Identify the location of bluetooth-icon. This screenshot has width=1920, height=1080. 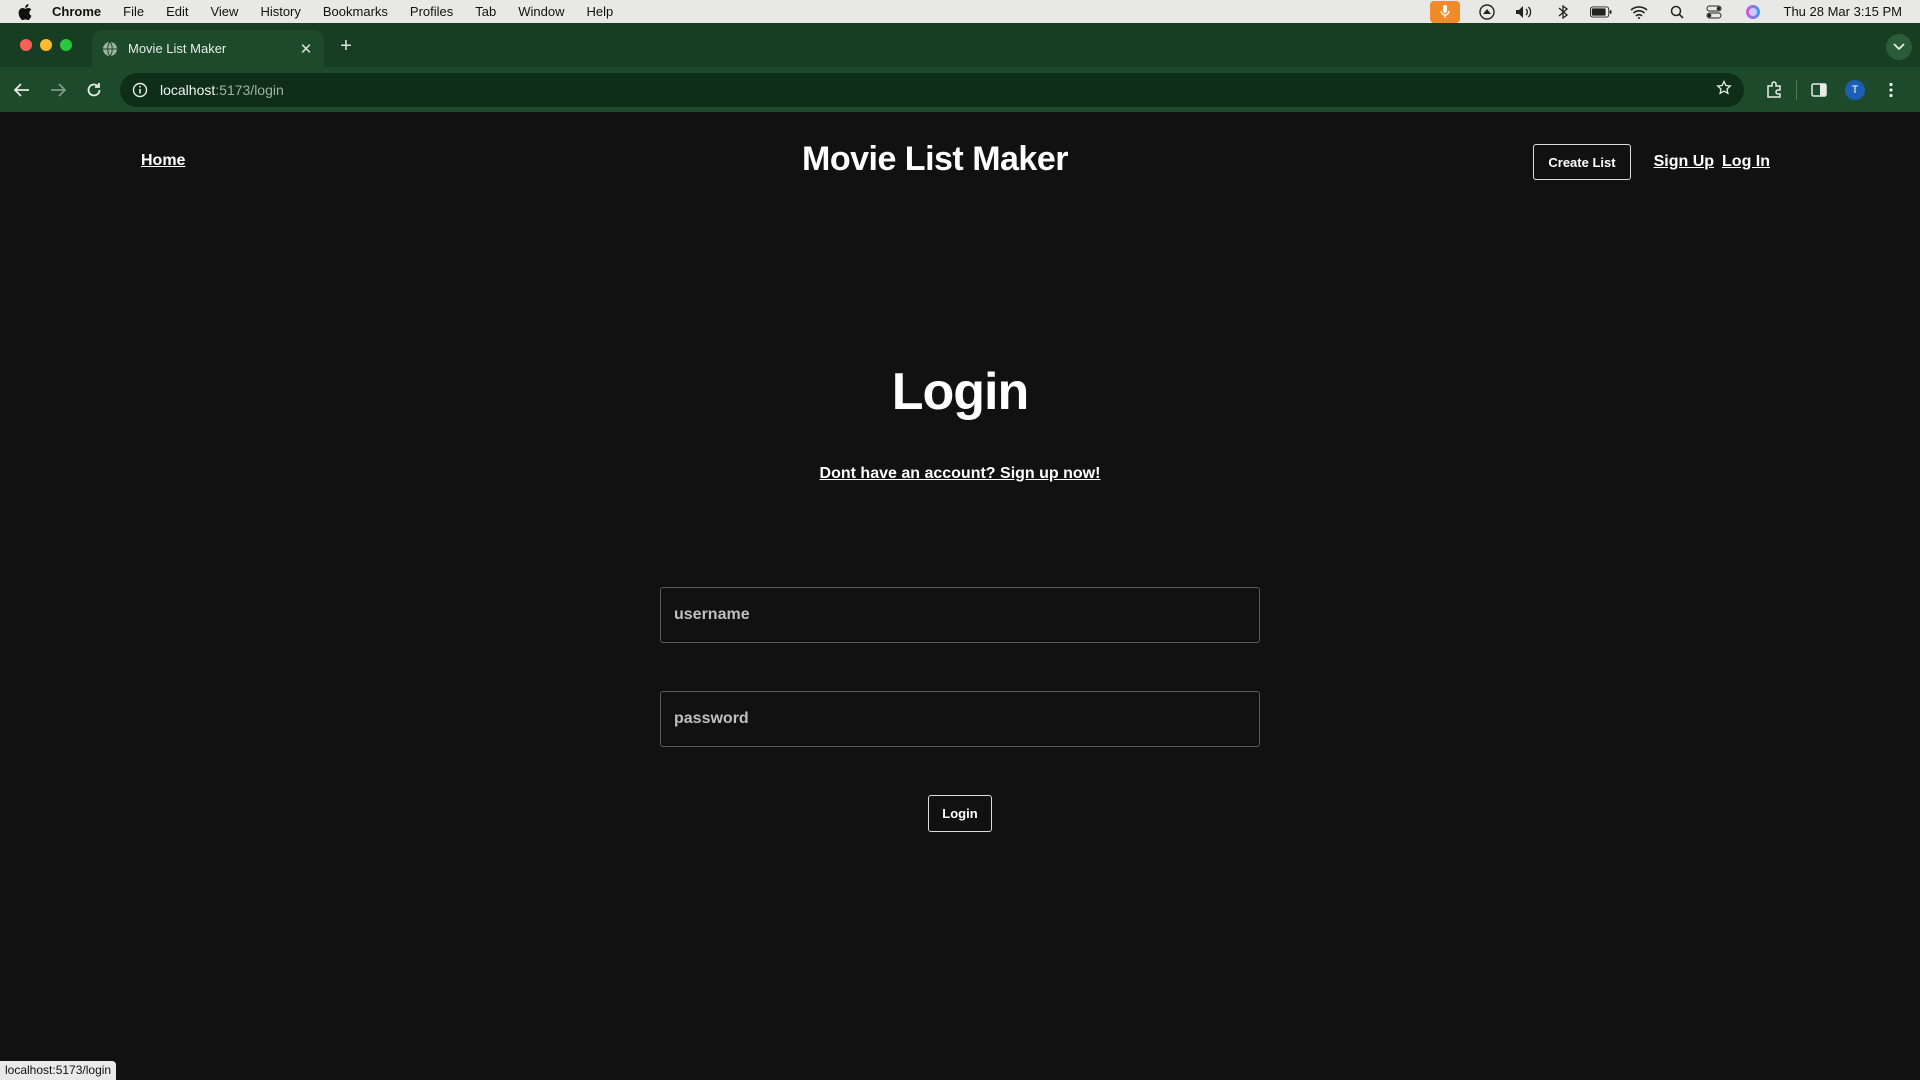
(1563, 12).